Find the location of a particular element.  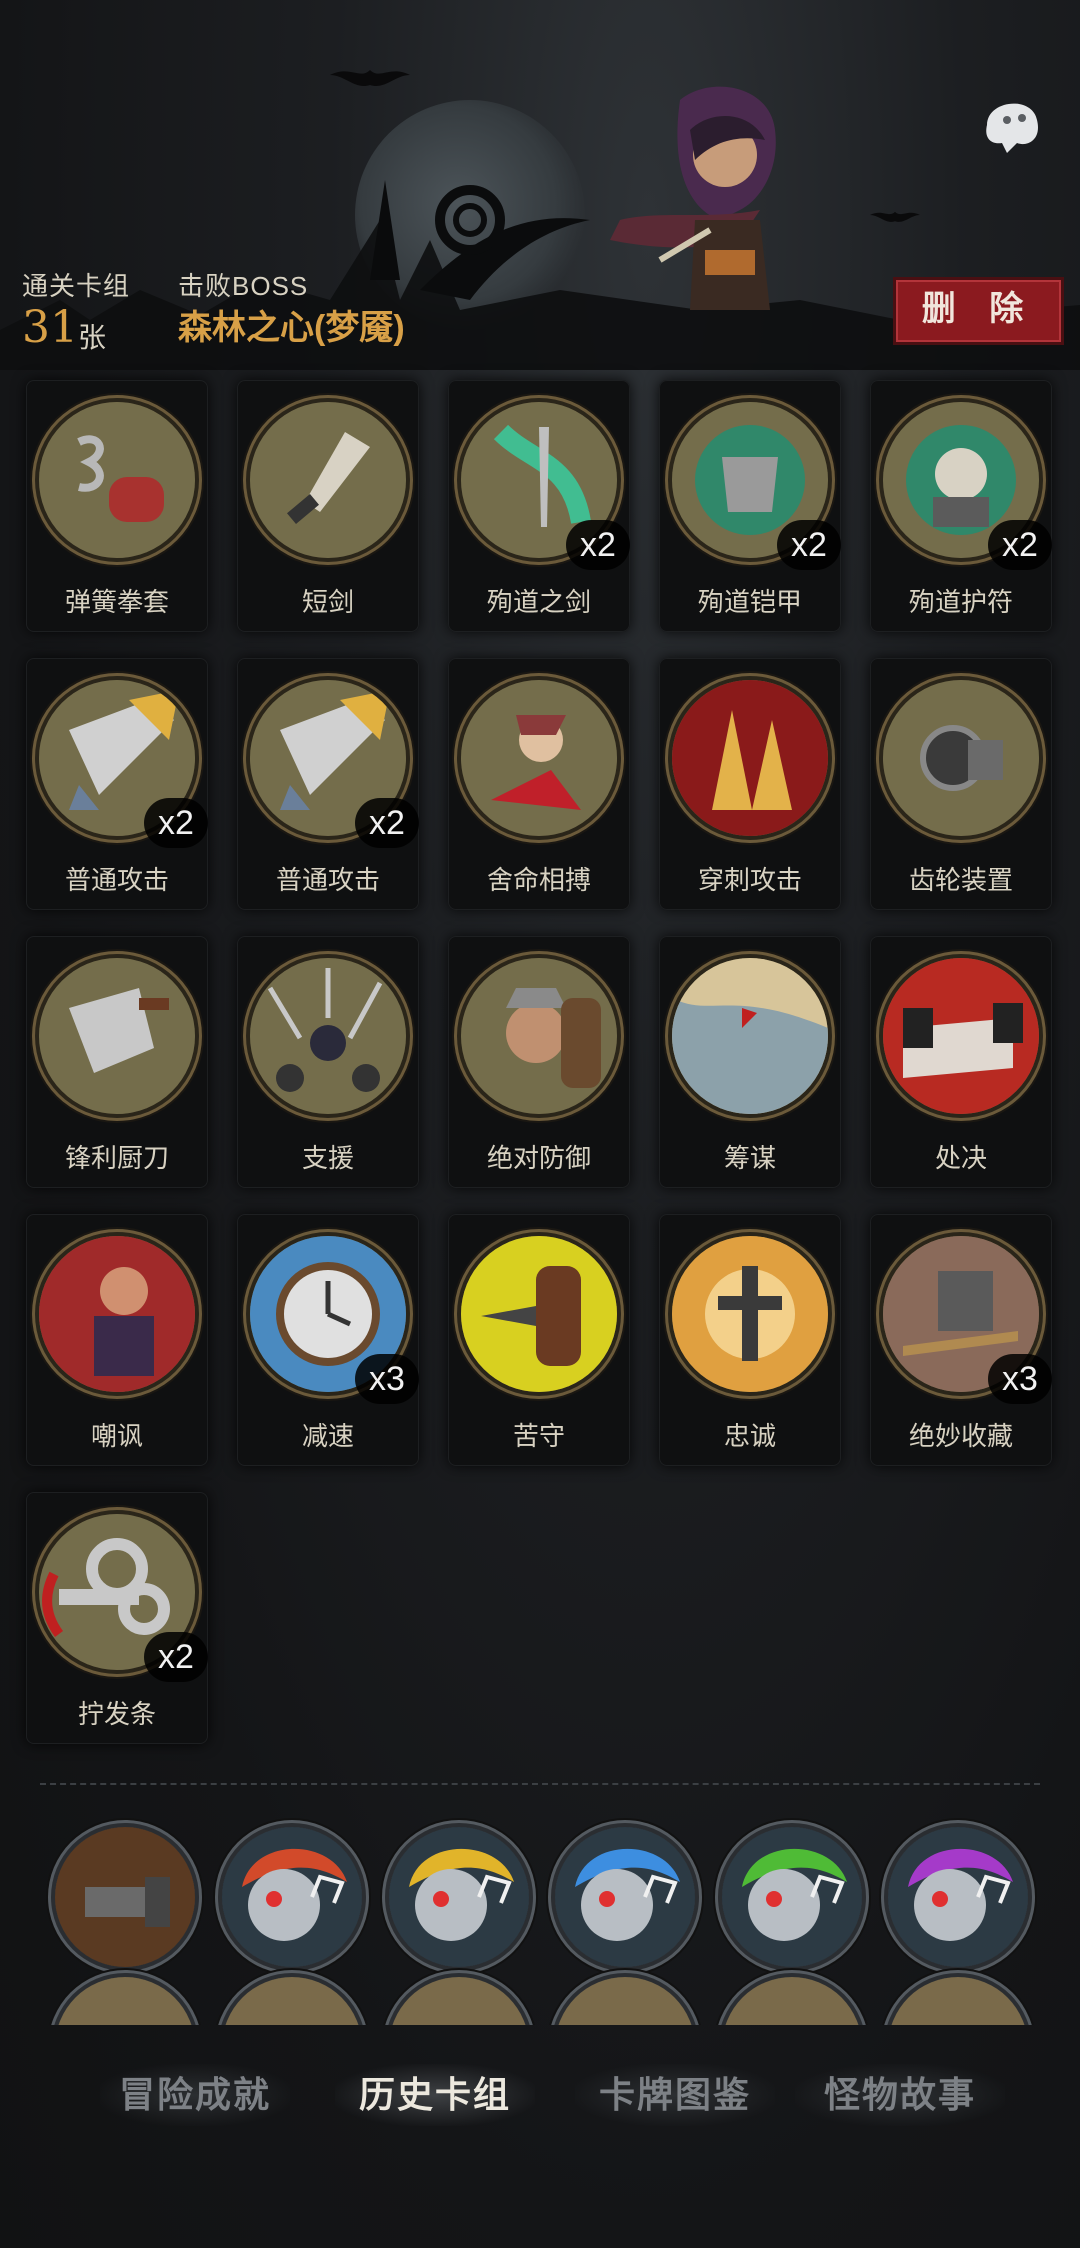

card-item: 齿轮装置 is located at coordinates (961, 784).